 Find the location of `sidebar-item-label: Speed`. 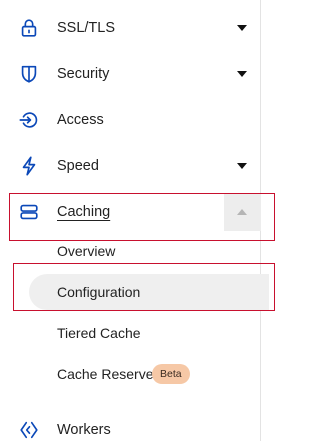

sidebar-item-label: Speed is located at coordinates (78, 166).